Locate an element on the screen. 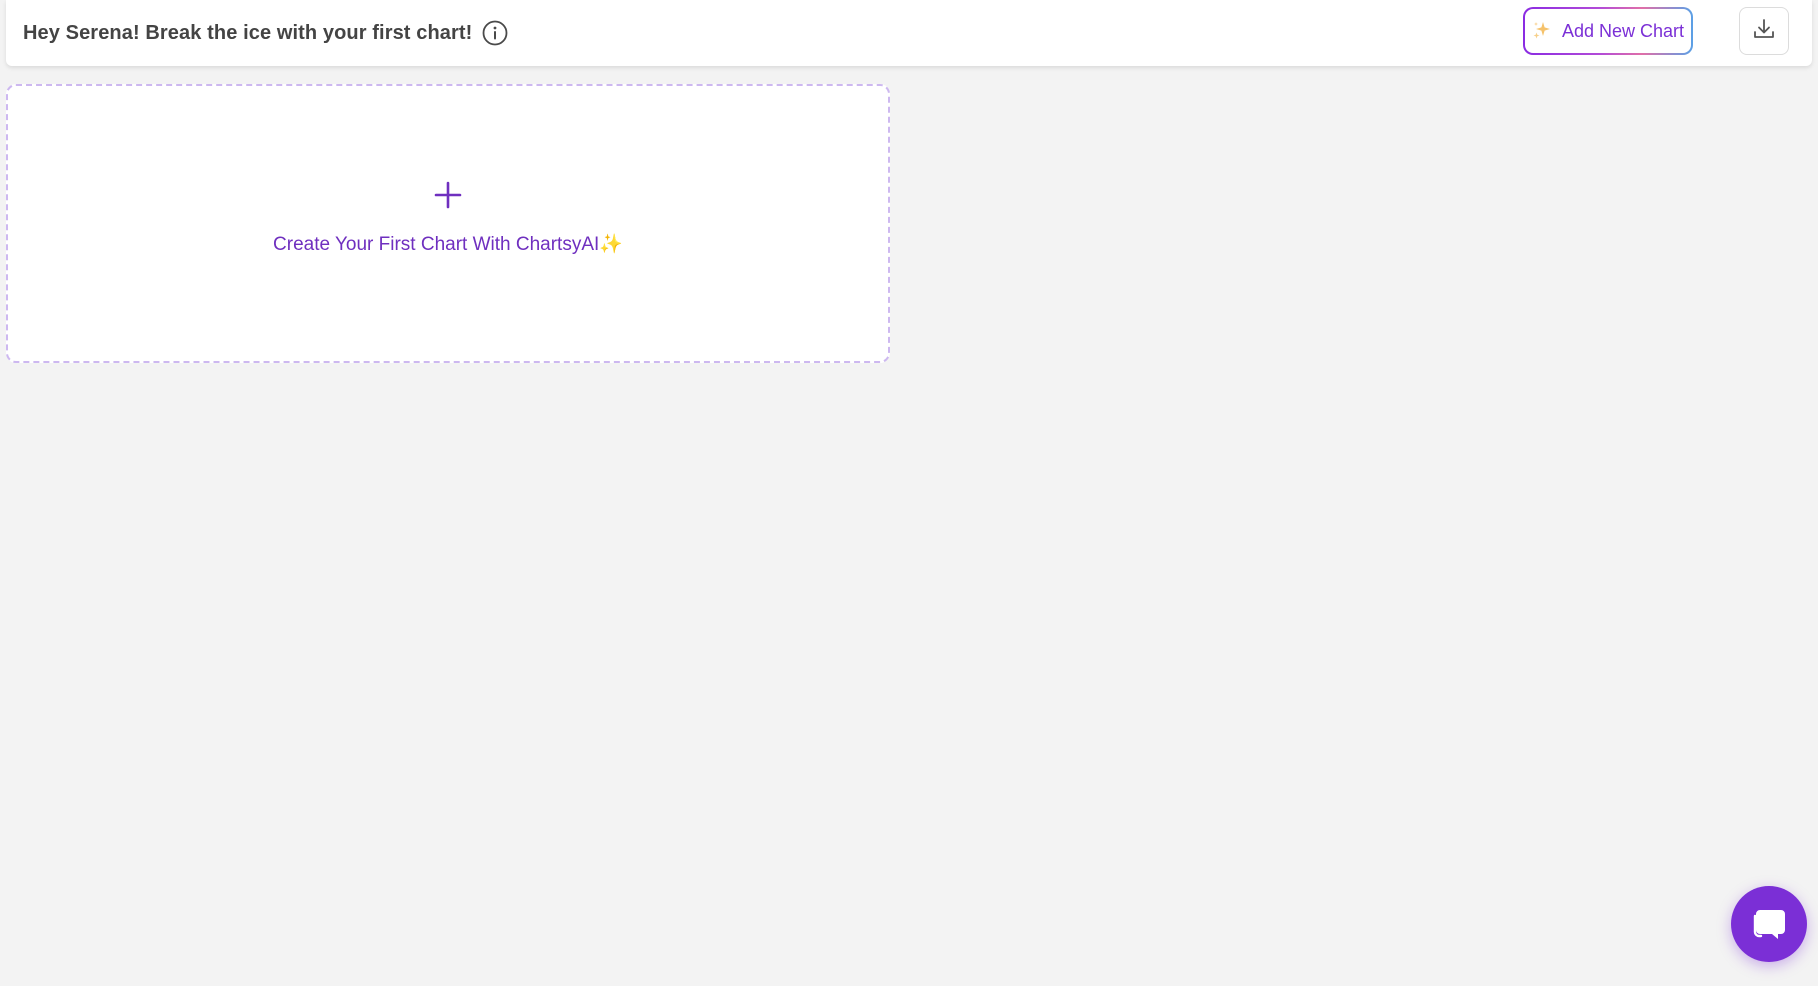 This screenshot has height=986, width=1818. create-first-chart-card: Create Your First Chart With ChartsyAI✨ is located at coordinates (448, 223).